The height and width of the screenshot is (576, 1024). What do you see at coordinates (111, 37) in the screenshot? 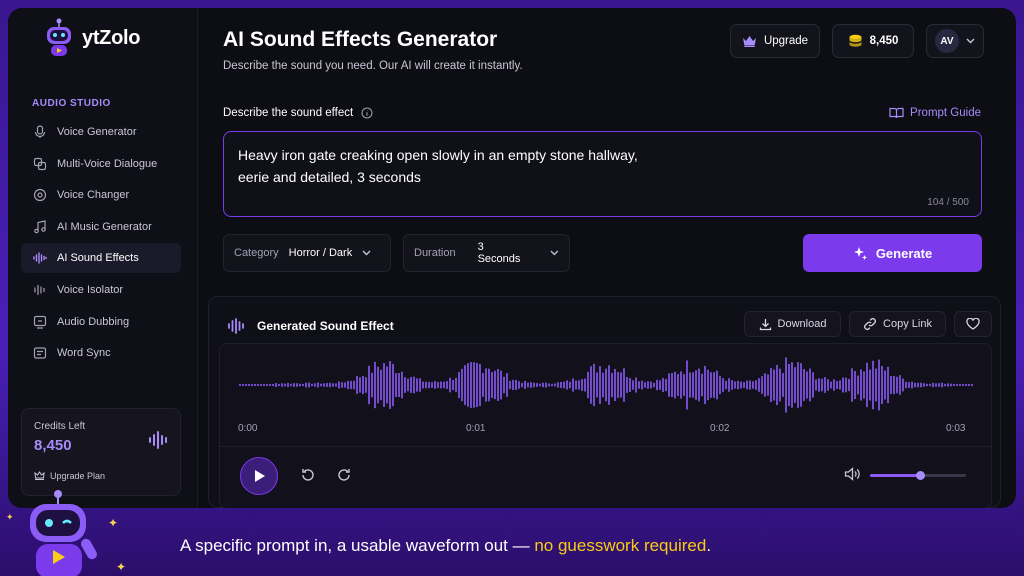
I see `app-name: ytZolo` at bounding box center [111, 37].